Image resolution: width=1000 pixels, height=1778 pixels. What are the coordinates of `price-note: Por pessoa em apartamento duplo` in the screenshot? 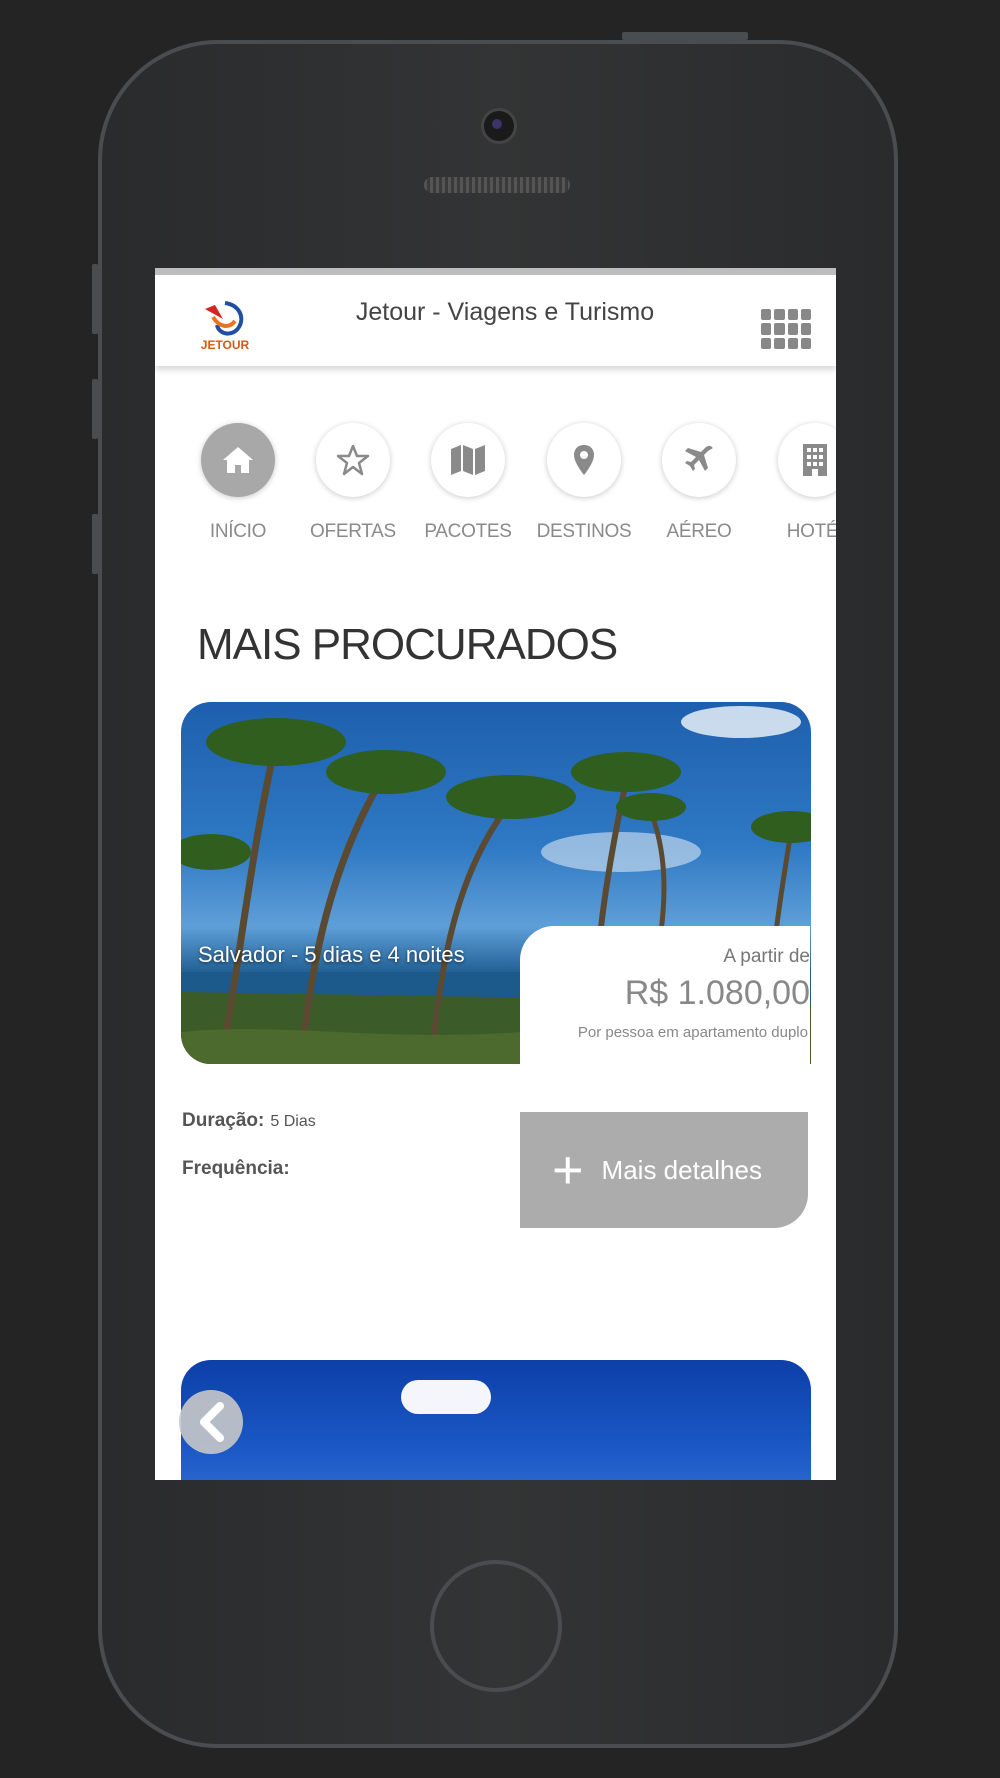 It's located at (692, 1032).